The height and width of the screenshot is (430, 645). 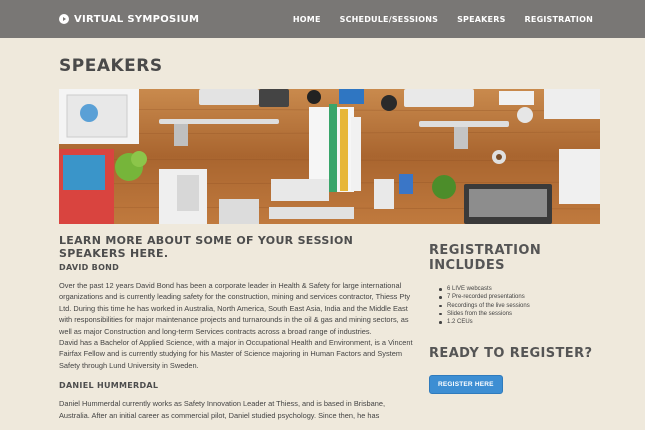 I want to click on list-item: 7 Pre-recorded presentations, so click(x=521, y=297).